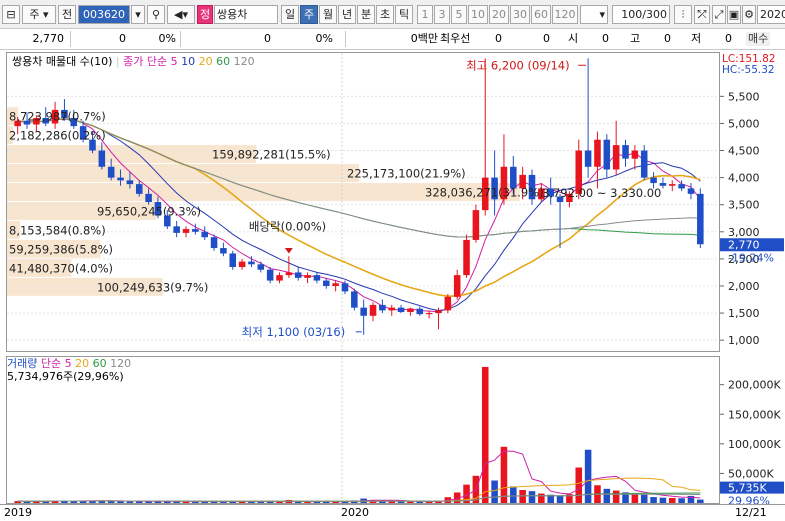 The height and width of the screenshot is (521, 785). What do you see at coordinates (347, 14) in the screenshot?
I see `tab-year: 년` at bounding box center [347, 14].